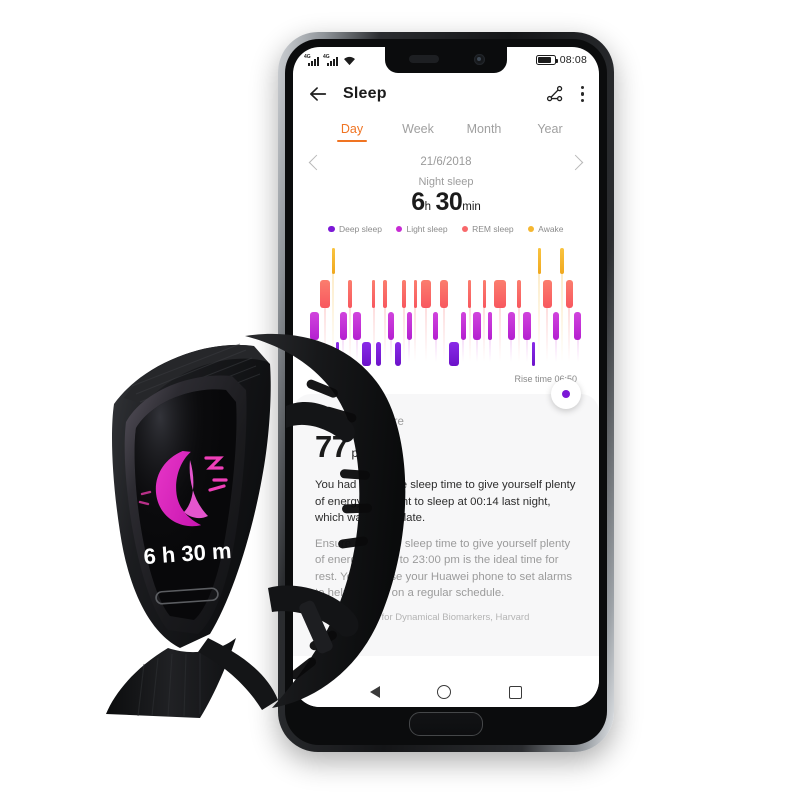  I want to click on current-date: 21/6/2018, so click(446, 162).